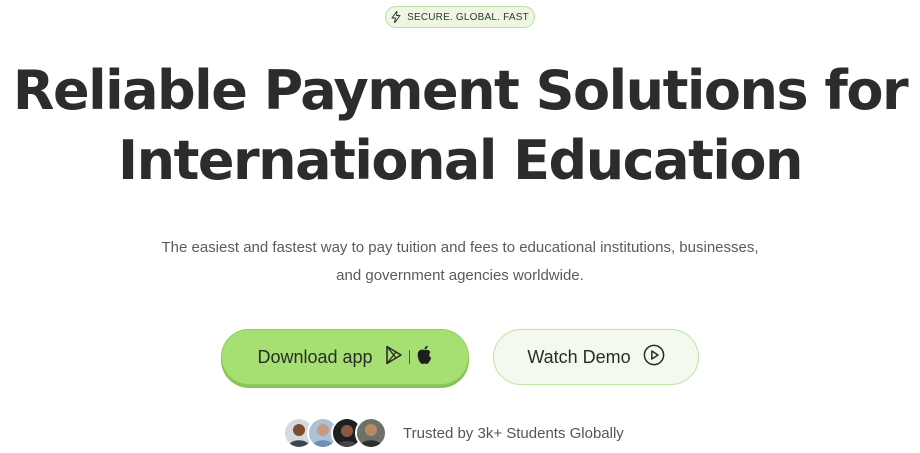 This screenshot has width=920, height=453. Describe the element at coordinates (513, 433) in the screenshot. I see `trusted-text: Trusted by 3k+ Students Globally` at that location.